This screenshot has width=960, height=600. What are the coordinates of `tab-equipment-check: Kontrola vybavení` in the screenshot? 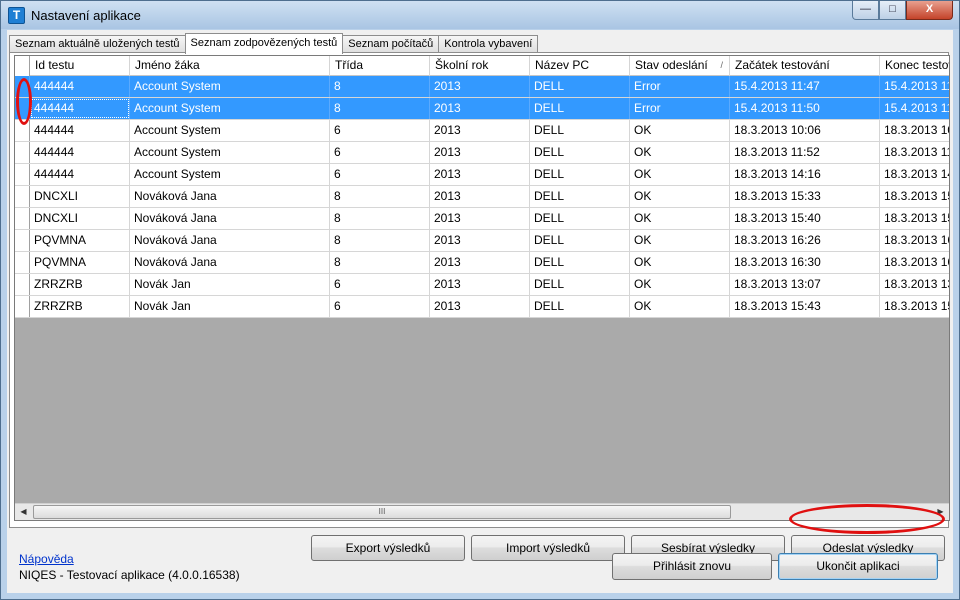 It's located at (488, 44).